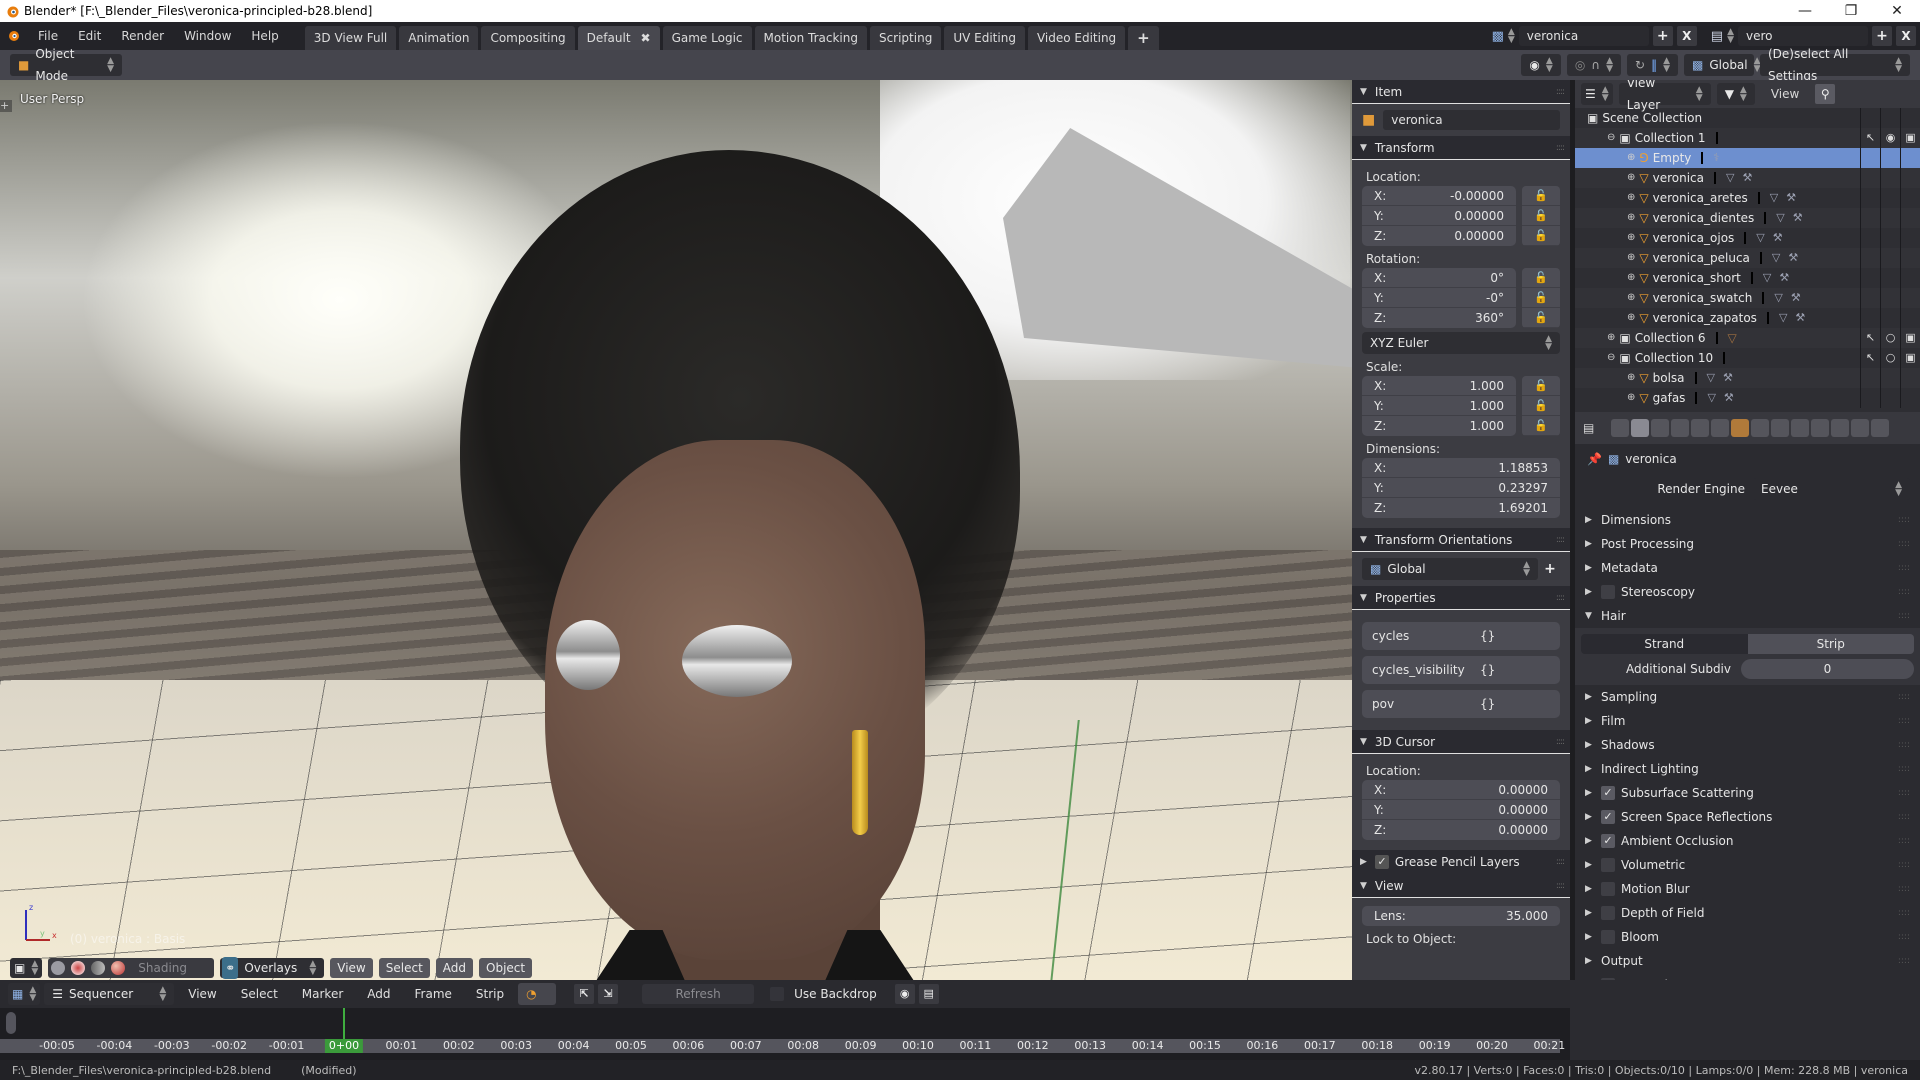  What do you see at coordinates (1747, 278) in the screenshot?
I see `outliner-row: ⊕ ▽ veronica_short ▽ ⚒` at bounding box center [1747, 278].